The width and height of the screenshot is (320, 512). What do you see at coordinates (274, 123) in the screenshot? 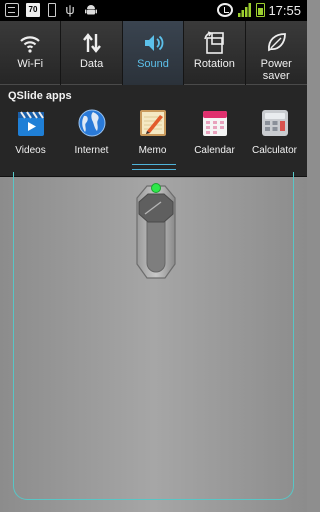
I see `calculator-icon` at bounding box center [274, 123].